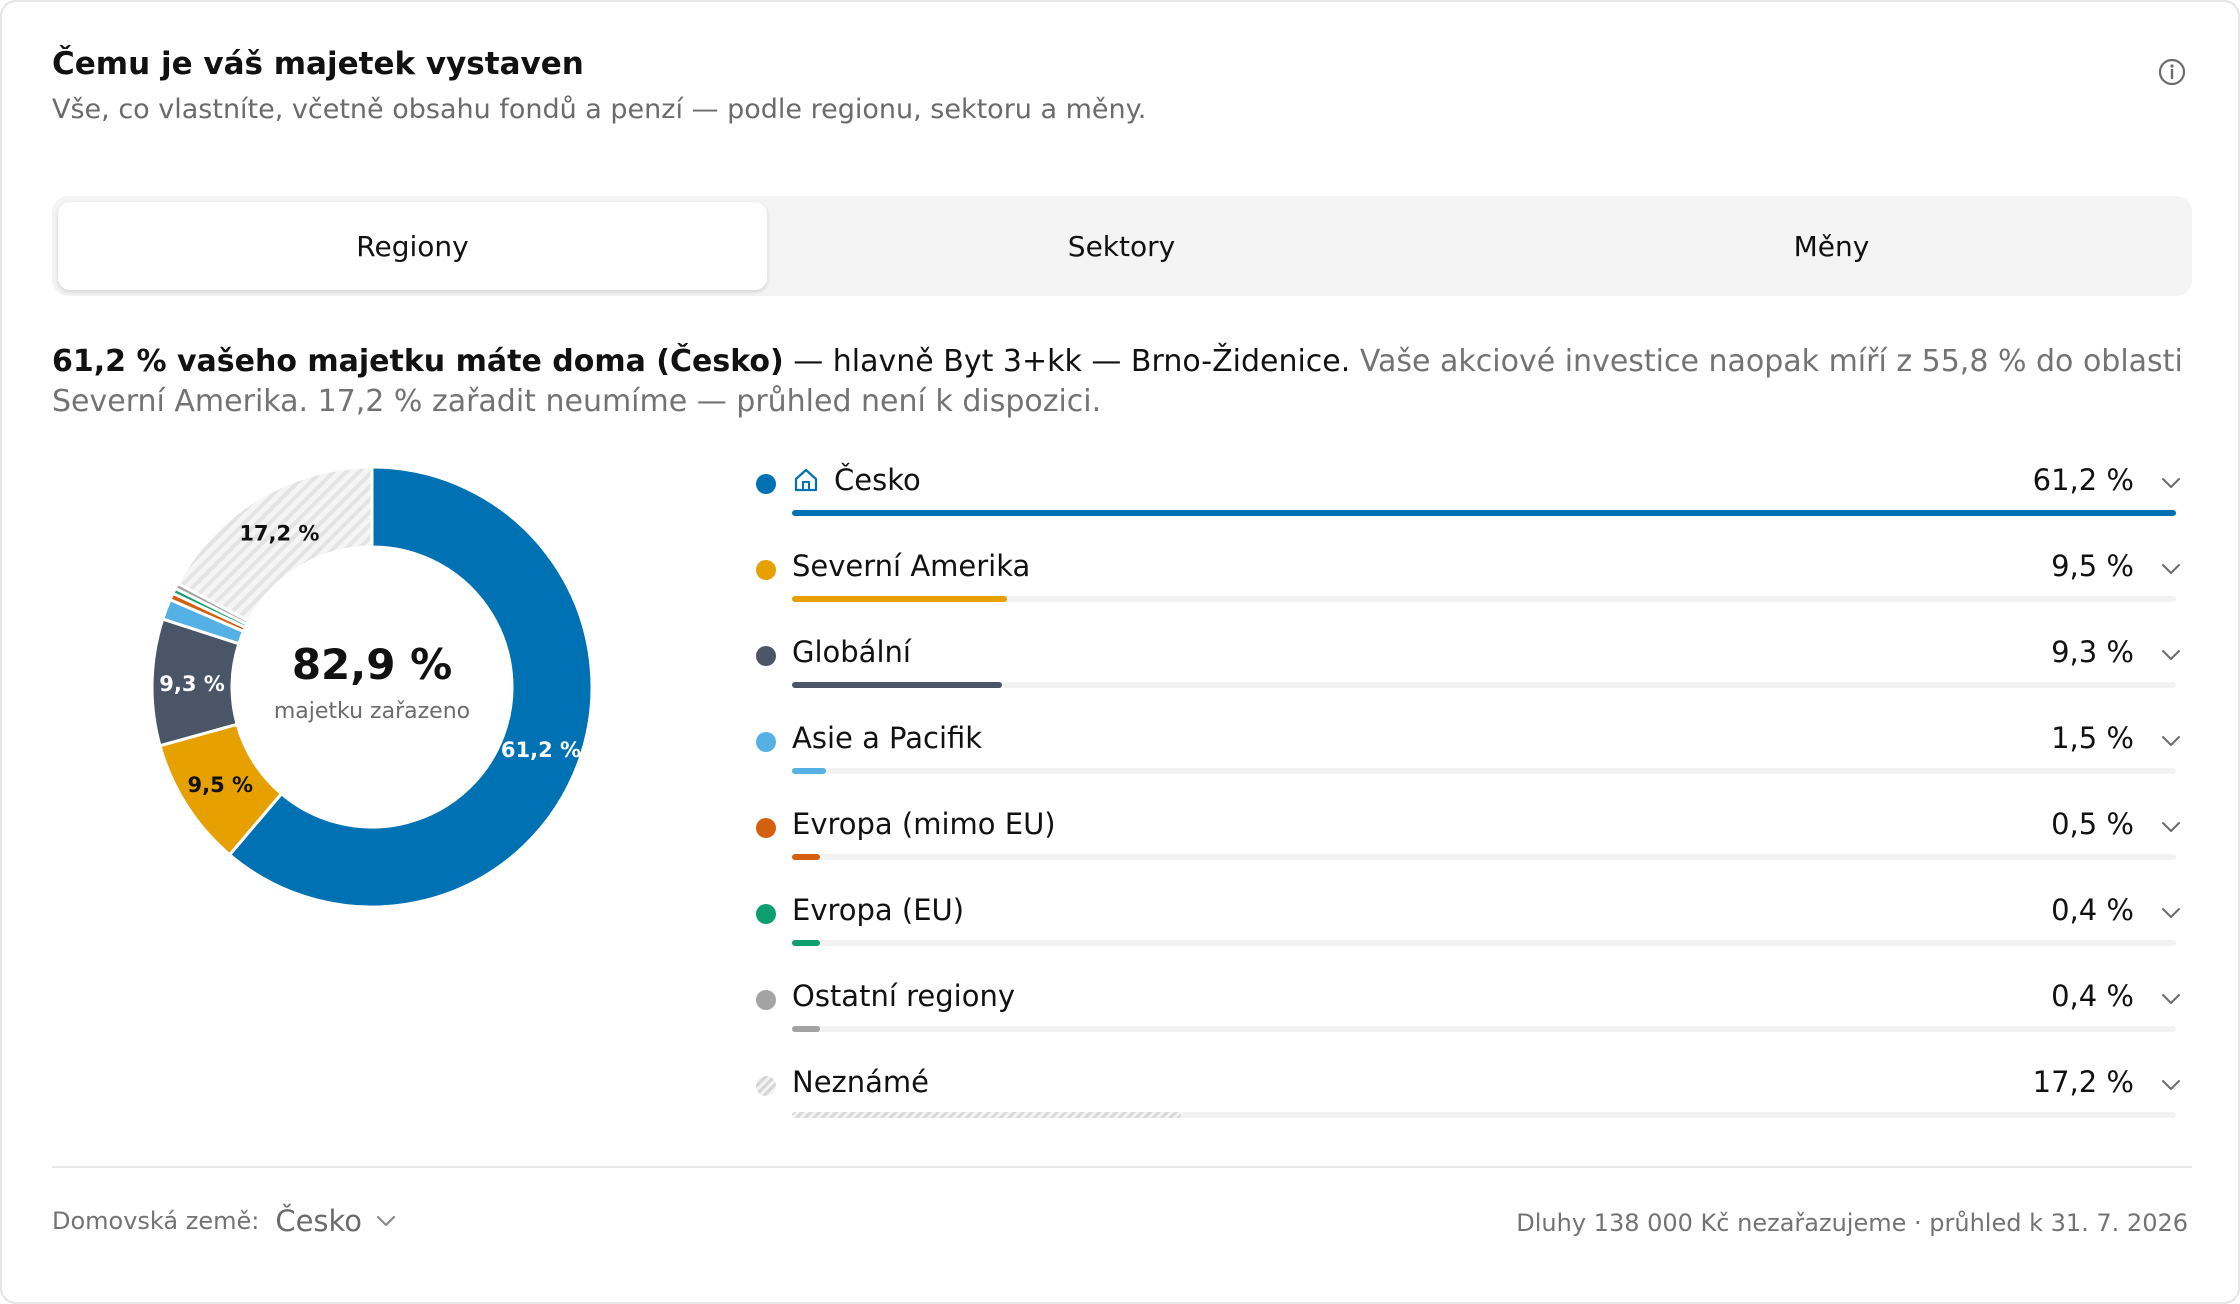 The width and height of the screenshot is (2240, 1304). I want to click on tab-currencies: Měny, so click(1831, 246).